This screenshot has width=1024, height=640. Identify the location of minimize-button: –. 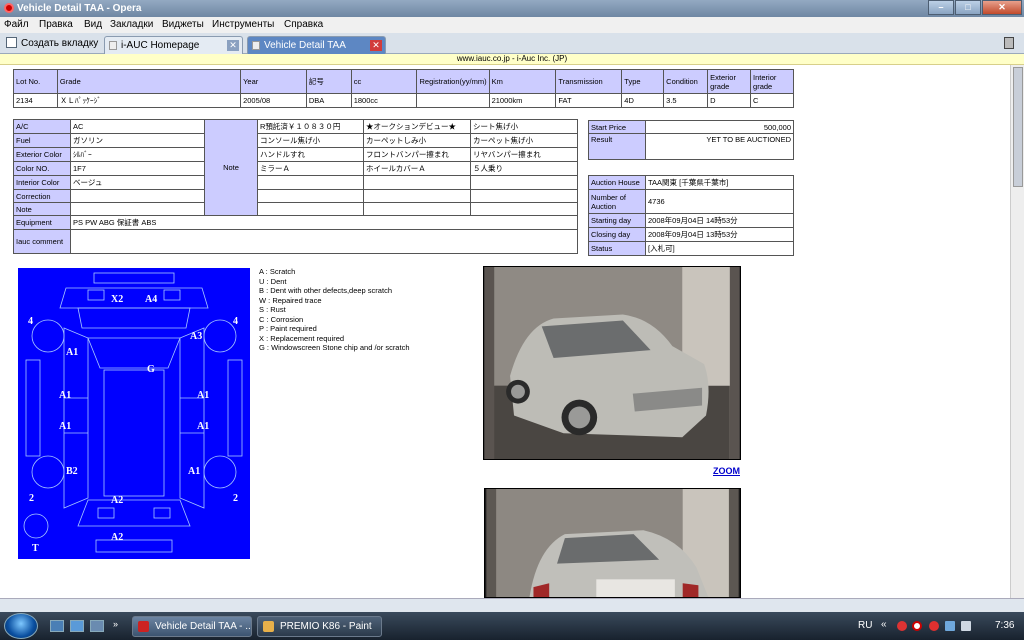
(941, 7).